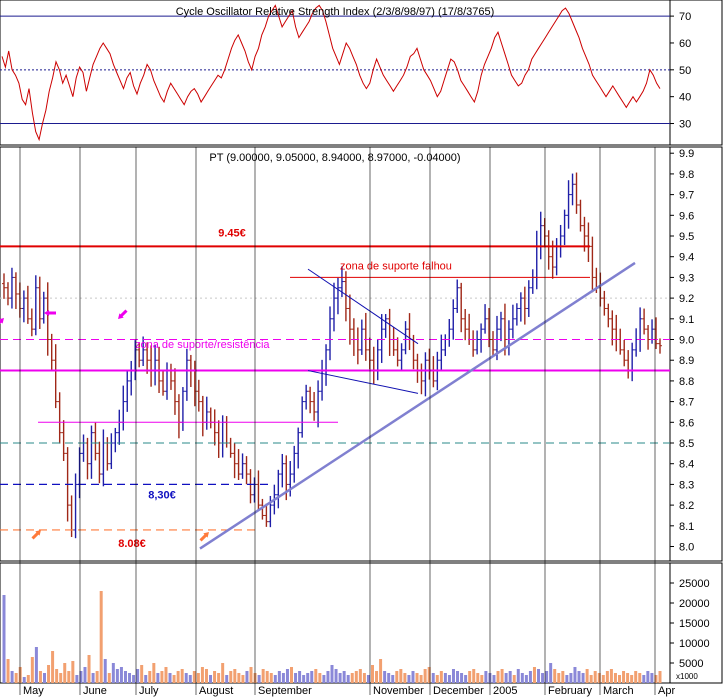 The image size is (723, 697). Describe the element at coordinates (232, 233) in the screenshot. I see `label-945: 9.45€` at that location.